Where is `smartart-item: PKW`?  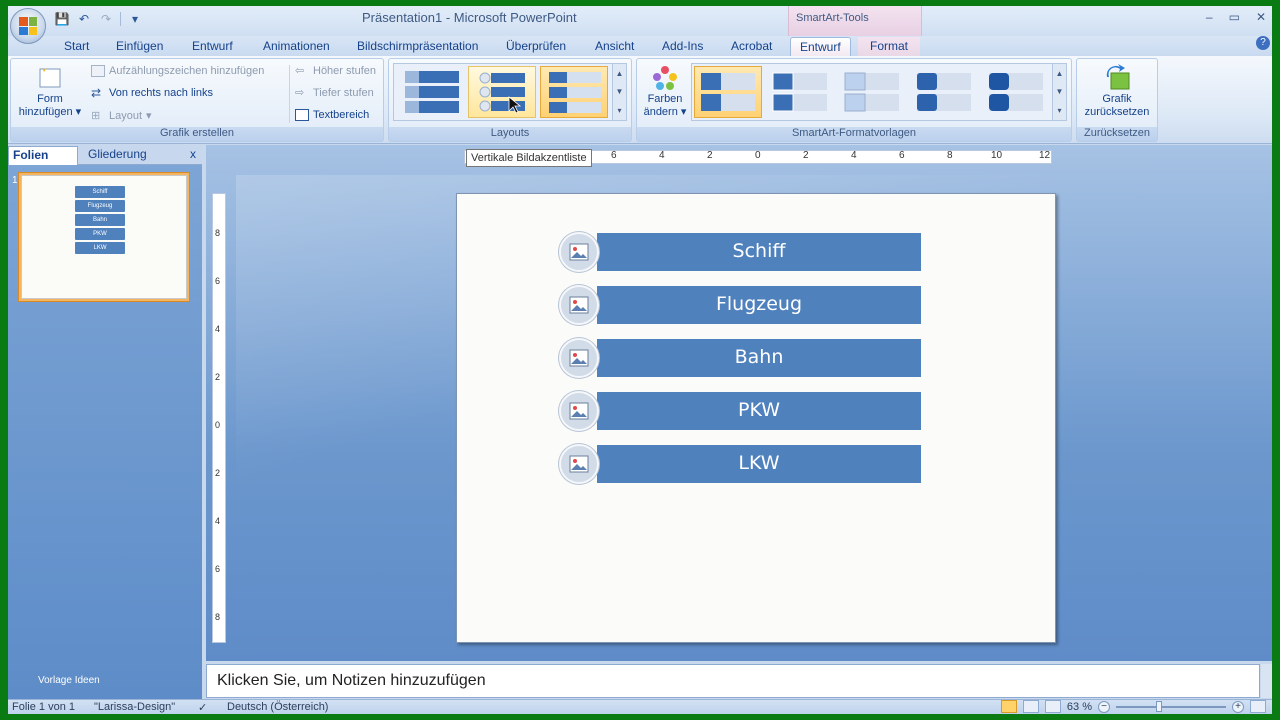 smartart-item: PKW is located at coordinates (740, 411).